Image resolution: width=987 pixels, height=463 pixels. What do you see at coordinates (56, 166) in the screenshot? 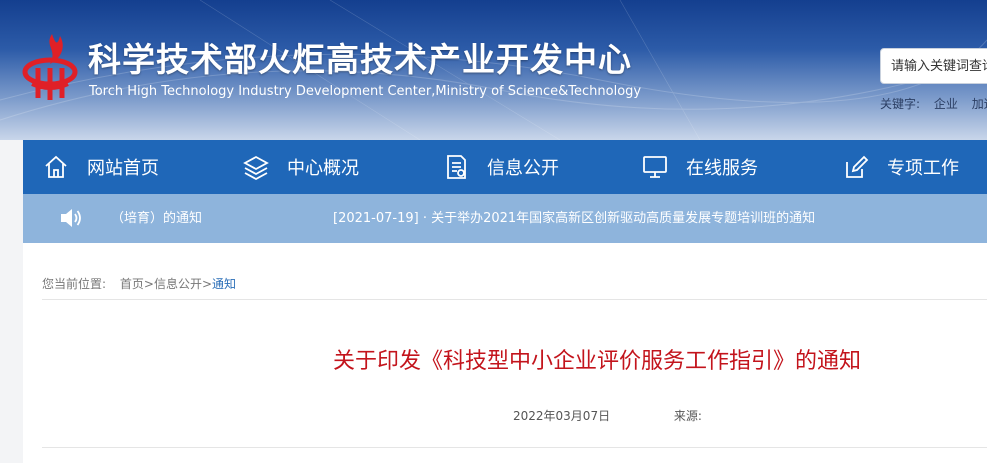
I see `home-icon` at bounding box center [56, 166].